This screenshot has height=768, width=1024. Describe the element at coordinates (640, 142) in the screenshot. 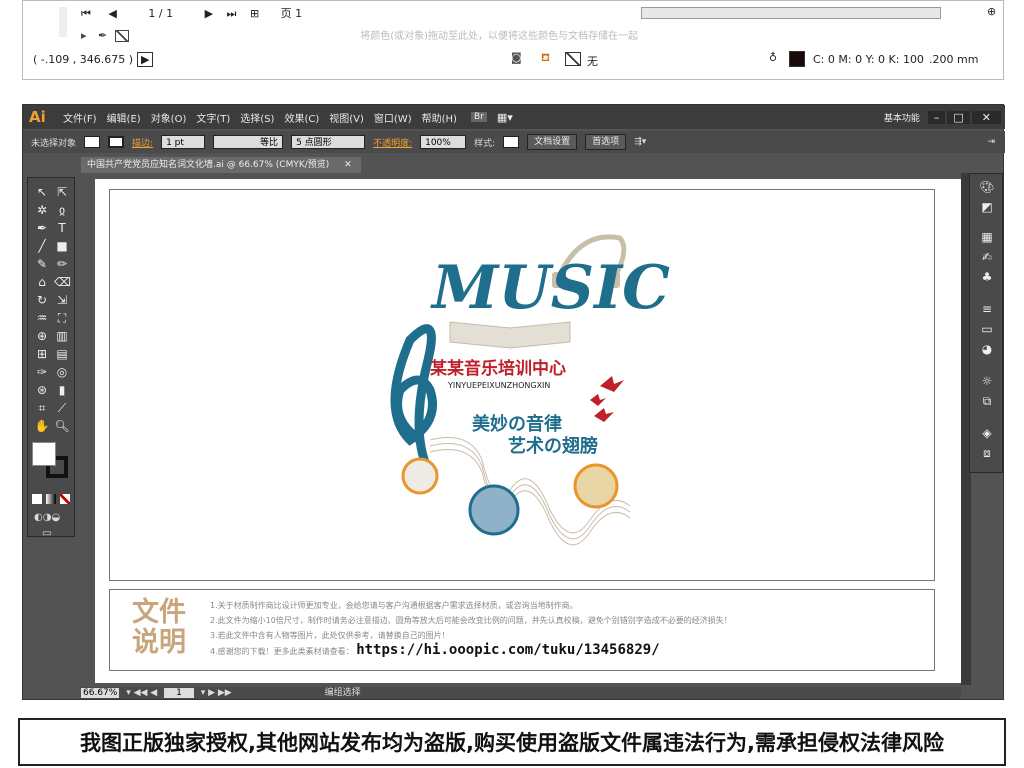

I see `arrange-icon: ⇶▾` at that location.